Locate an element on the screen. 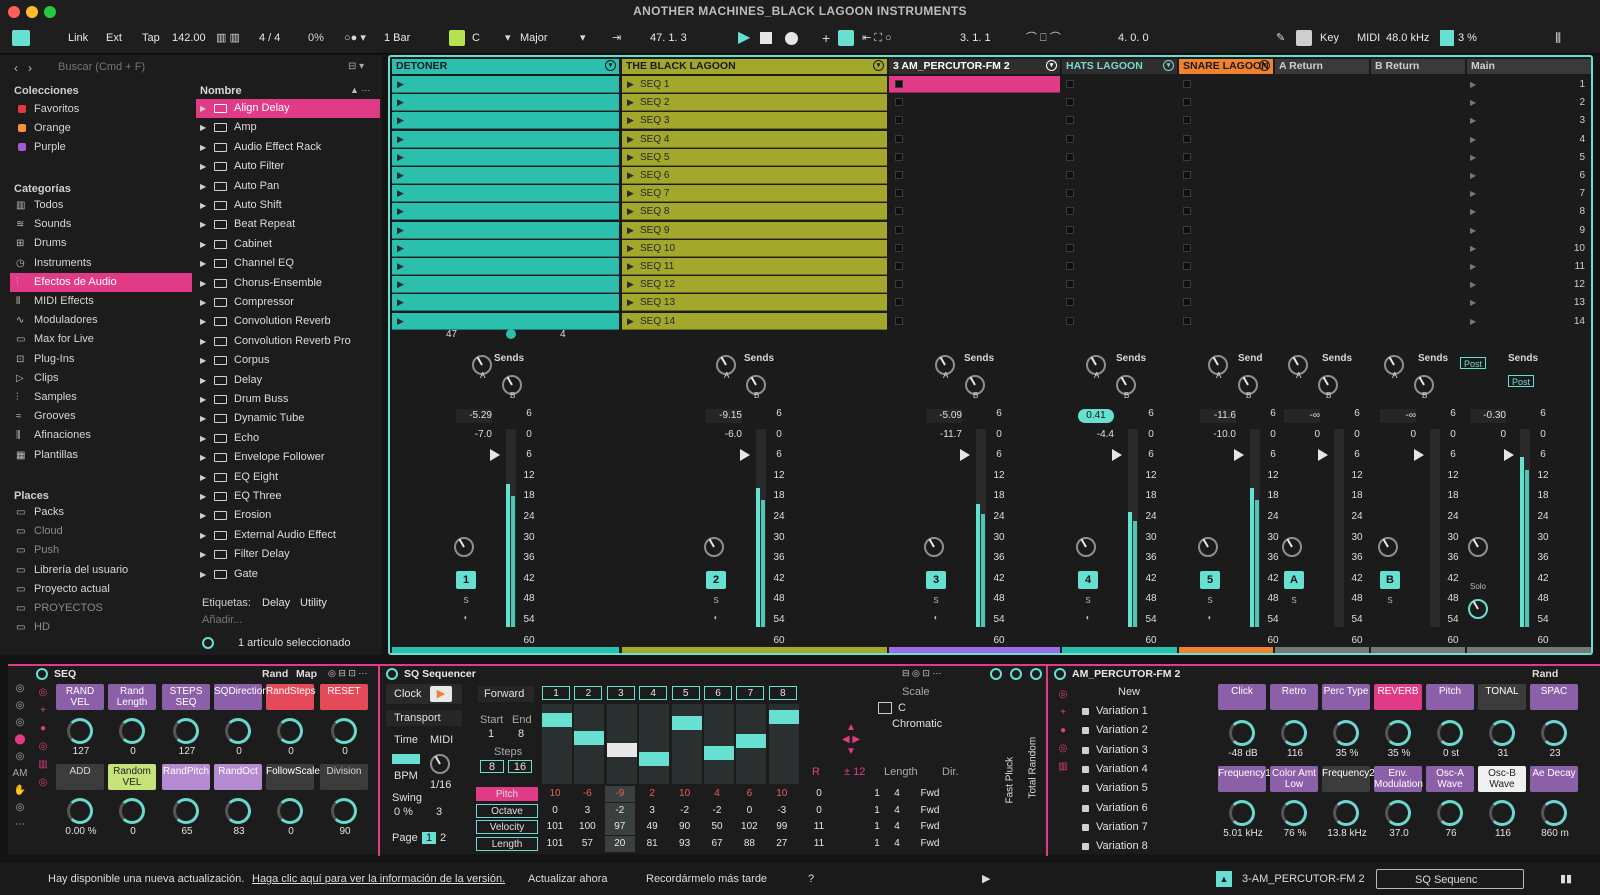 Image resolution: width=1600 pixels, height=895 pixels. sq-velocity-len-a: 1 is located at coordinates (877, 827).